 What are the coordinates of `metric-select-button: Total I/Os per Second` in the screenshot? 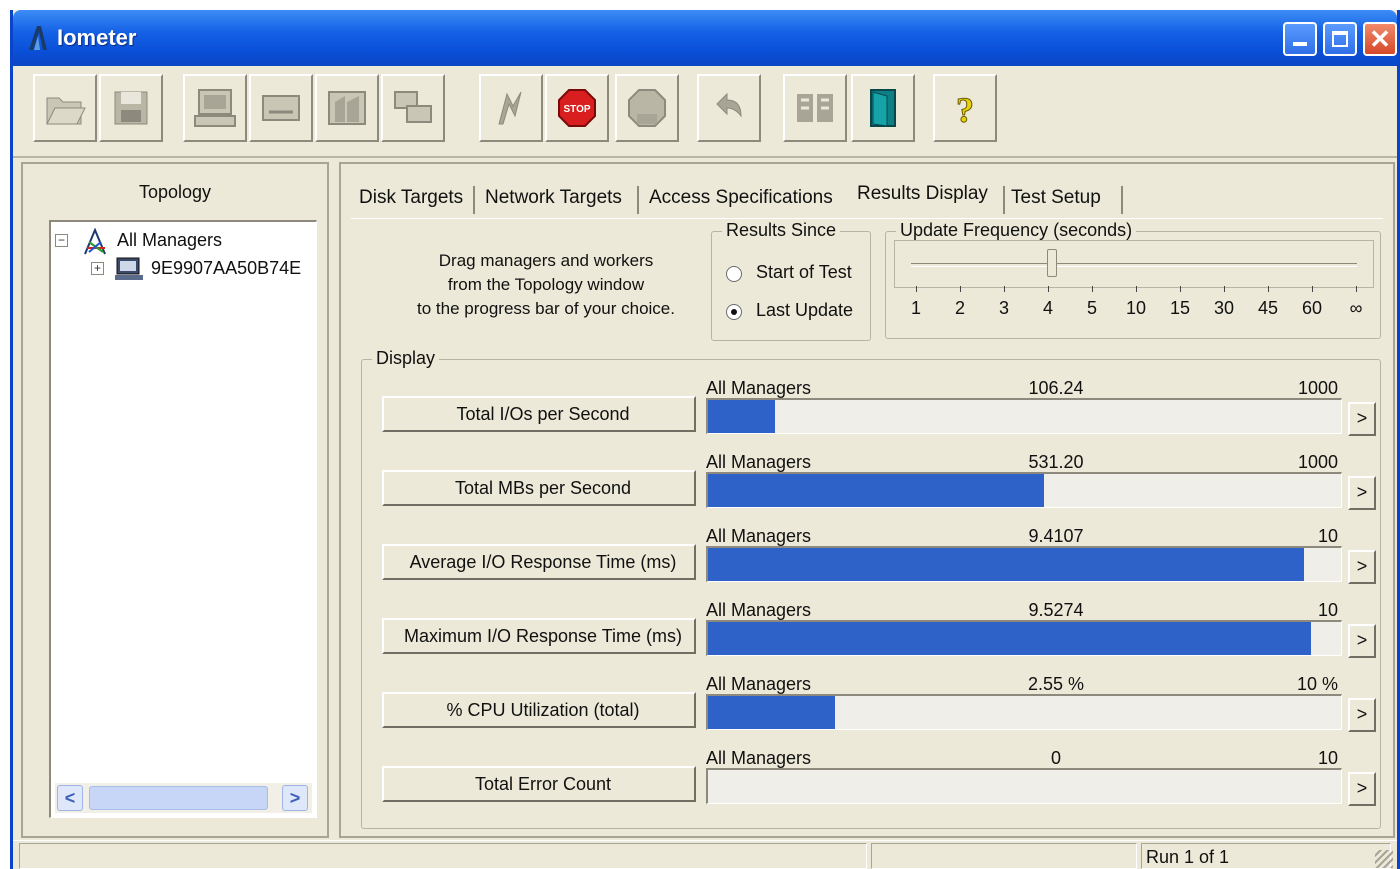 It's located at (539, 414).